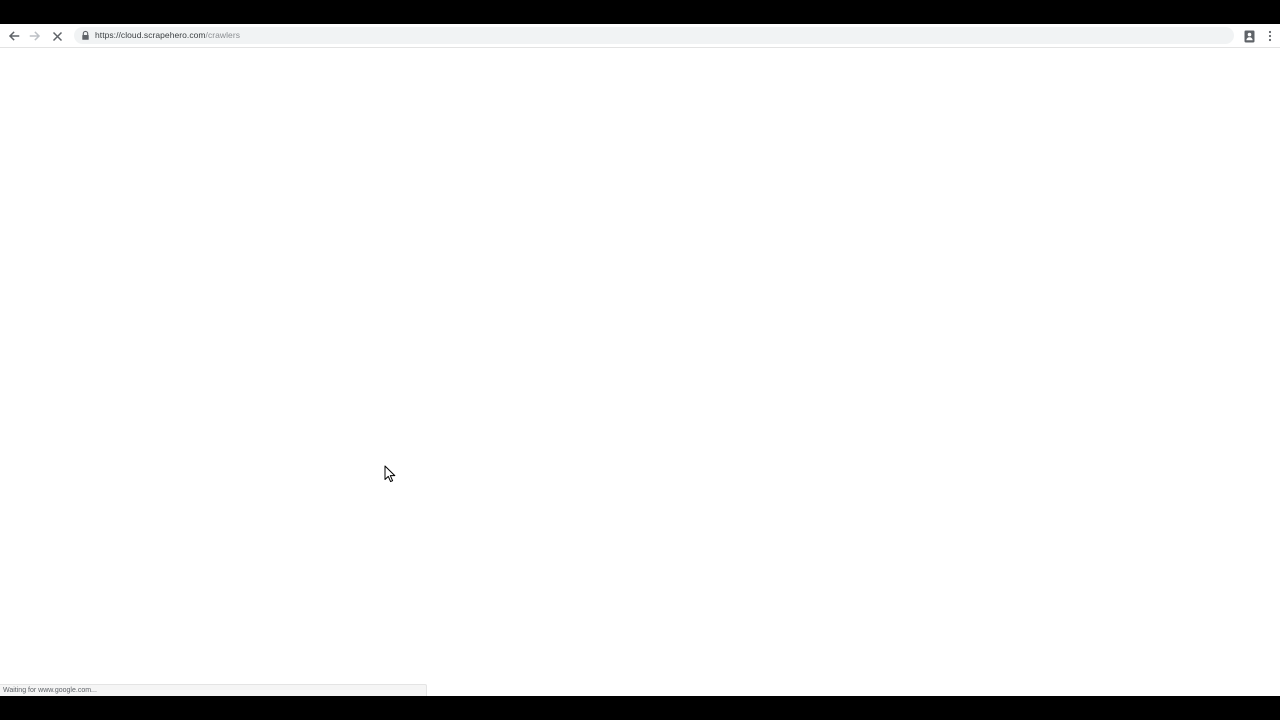  I want to click on back-button, so click(14, 36).